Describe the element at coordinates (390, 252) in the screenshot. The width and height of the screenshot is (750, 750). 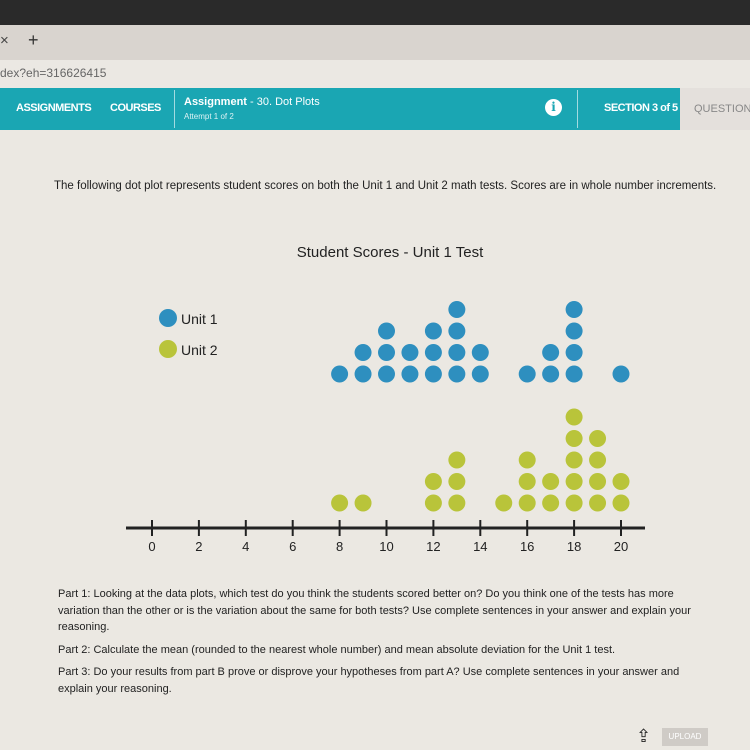
I see `chart-title: Student Scores - Unit 1 Test` at that location.